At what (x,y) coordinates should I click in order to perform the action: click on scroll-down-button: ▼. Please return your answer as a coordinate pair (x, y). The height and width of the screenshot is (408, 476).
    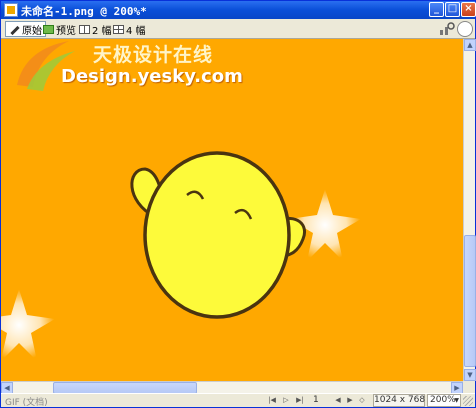
    Looking at the image, I should click on (470, 375).